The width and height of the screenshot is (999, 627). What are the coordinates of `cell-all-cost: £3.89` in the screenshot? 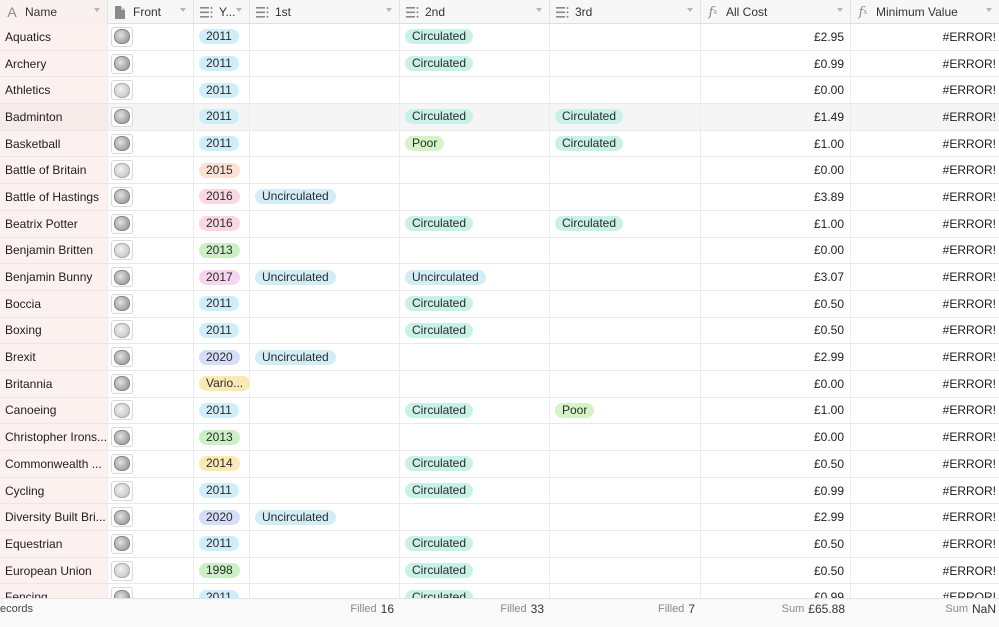 It's located at (776, 197).